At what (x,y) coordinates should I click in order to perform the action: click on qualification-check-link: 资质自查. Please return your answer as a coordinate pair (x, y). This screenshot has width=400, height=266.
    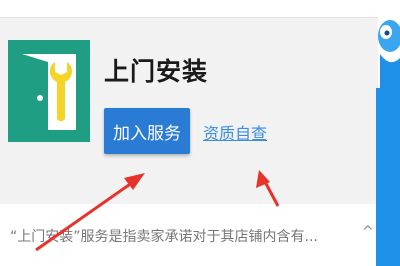
    Looking at the image, I should click on (235, 132).